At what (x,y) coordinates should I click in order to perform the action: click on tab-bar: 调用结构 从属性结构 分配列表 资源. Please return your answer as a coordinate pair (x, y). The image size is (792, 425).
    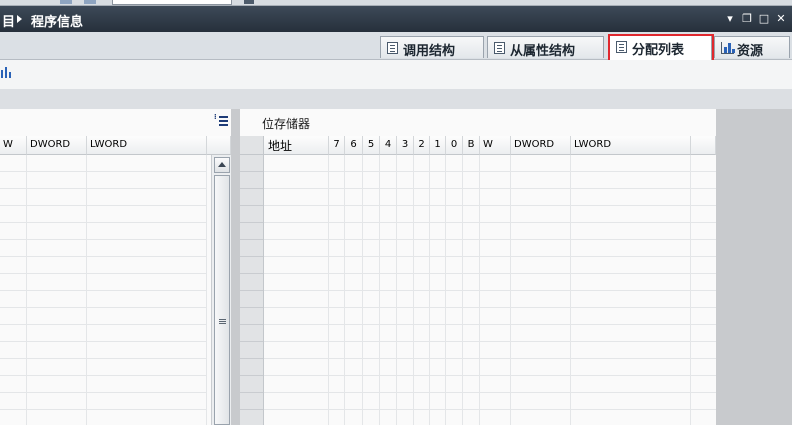
    Looking at the image, I should click on (396, 46).